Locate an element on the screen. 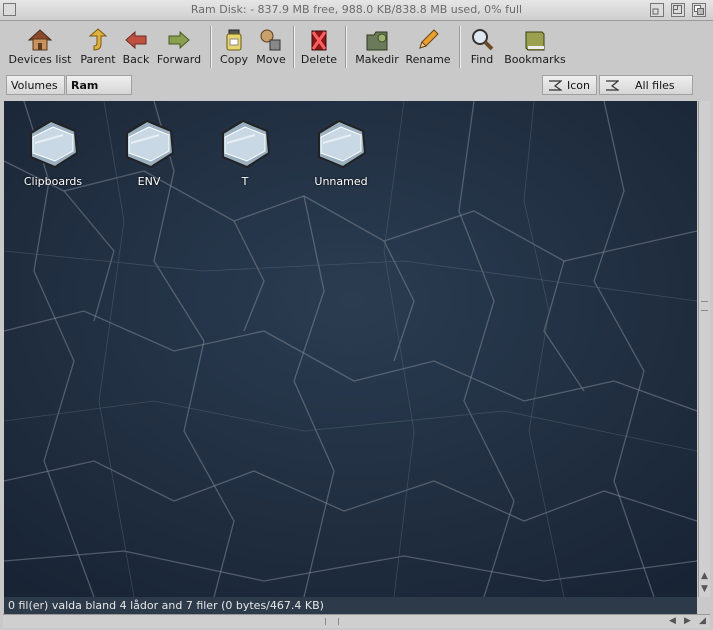  vertical-scrollbar: ▲ ▼ is located at coordinates (704, 349).